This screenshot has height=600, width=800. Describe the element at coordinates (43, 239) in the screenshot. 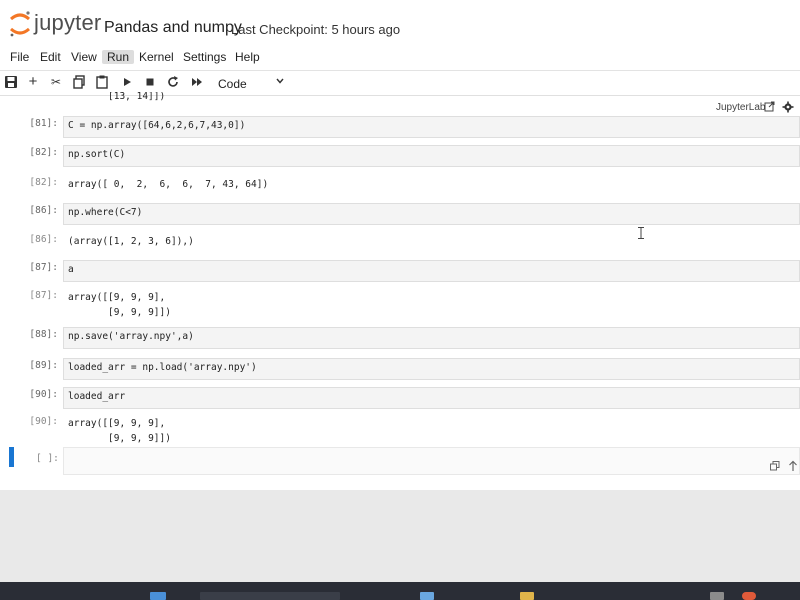

I see `output-prompt: [86]:` at that location.